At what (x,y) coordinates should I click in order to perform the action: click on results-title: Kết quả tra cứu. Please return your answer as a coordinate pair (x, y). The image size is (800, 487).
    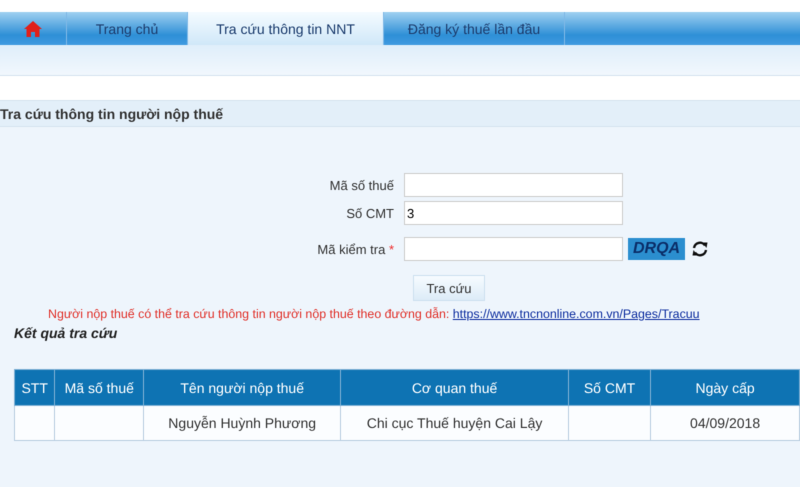
    Looking at the image, I should click on (66, 333).